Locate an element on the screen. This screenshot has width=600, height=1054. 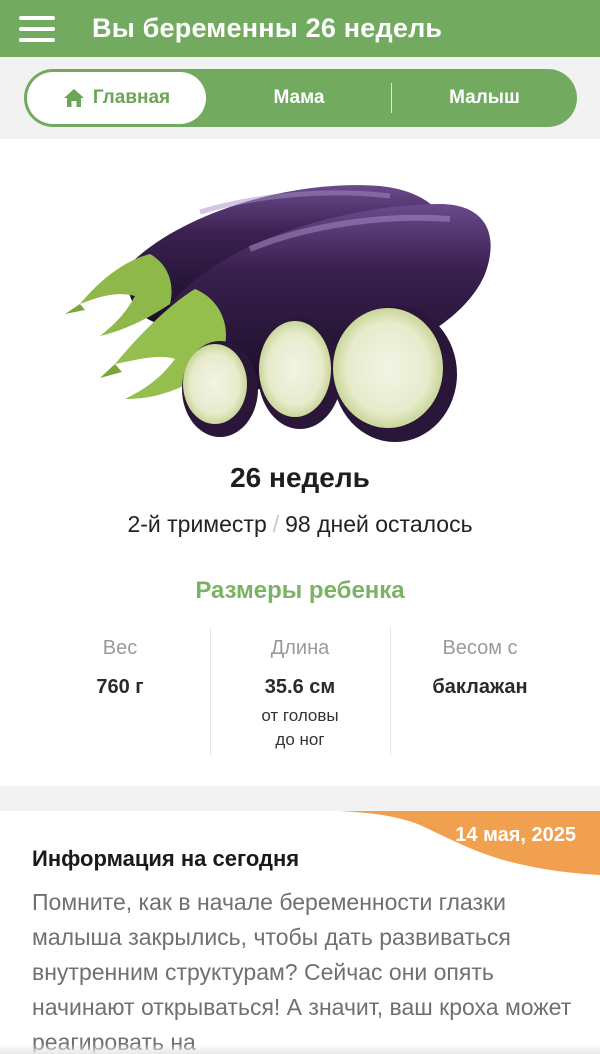
stat-length-note: от головы до ног is located at coordinates (300, 728).